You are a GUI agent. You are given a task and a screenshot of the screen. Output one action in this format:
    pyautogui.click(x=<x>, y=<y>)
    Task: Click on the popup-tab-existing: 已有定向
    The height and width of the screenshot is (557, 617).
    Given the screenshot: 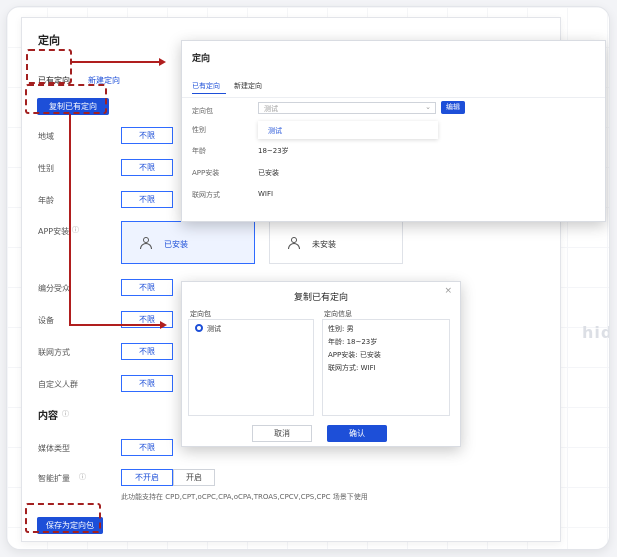 What is the action you would take?
    pyautogui.click(x=206, y=86)
    